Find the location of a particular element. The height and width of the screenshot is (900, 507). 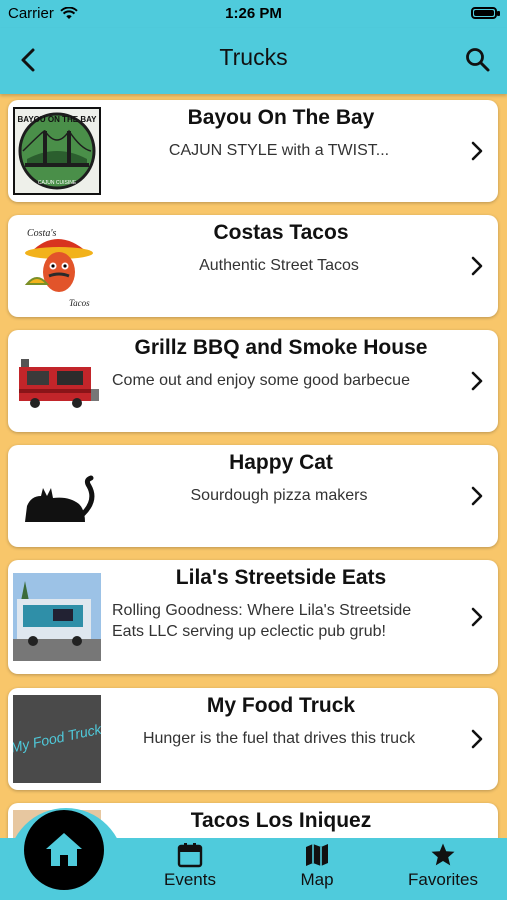

navigation-bar: Trucks is located at coordinates (253, 61).